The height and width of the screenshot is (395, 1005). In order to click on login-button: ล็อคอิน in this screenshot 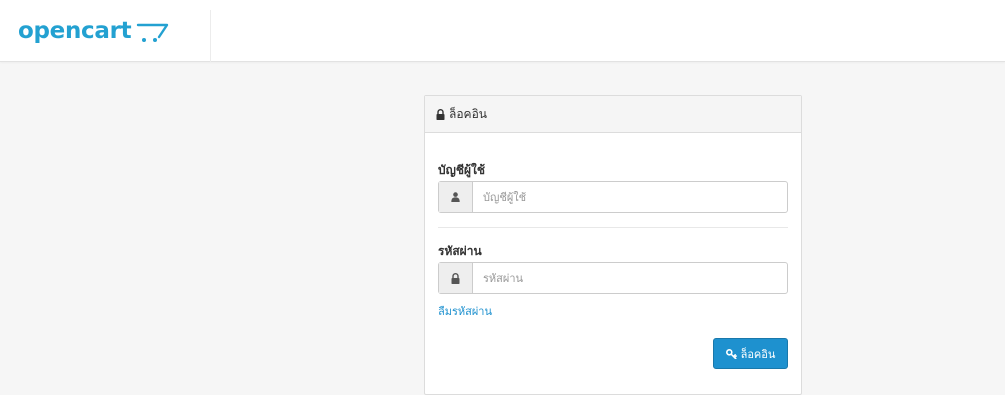, I will do `click(750, 353)`.